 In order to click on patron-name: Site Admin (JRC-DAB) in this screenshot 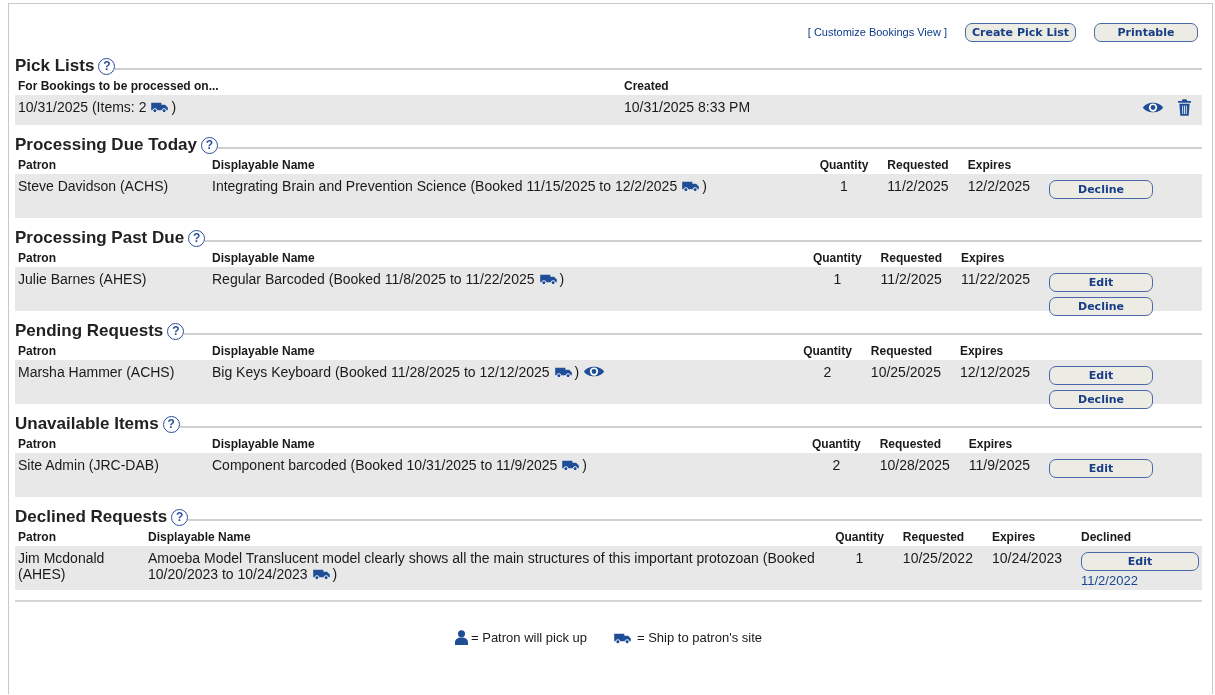, I will do `click(88, 465)`.